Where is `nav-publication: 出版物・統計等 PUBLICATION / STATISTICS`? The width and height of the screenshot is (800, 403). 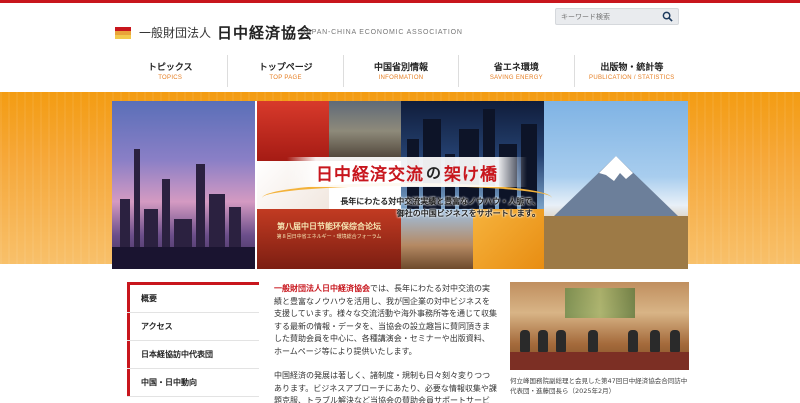 nav-publication: 出版物・統計等 PUBLICATION / STATISTICS is located at coordinates (632, 71).